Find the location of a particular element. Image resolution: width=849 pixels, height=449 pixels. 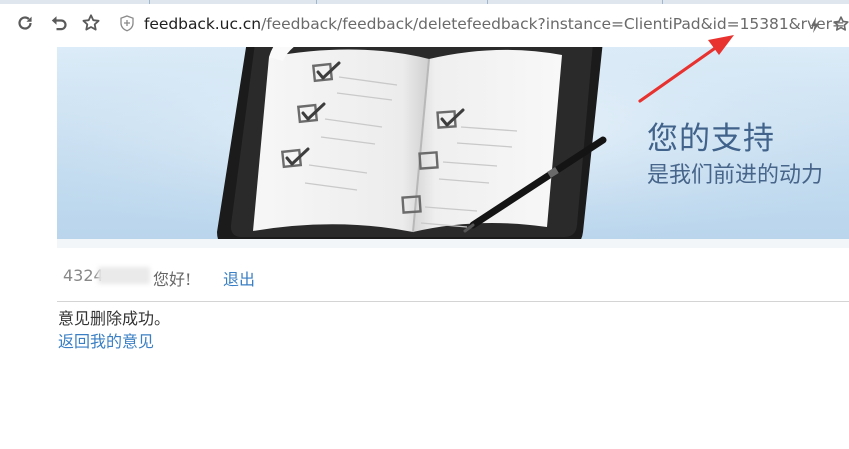

logout-link: 退出 is located at coordinates (239, 278).